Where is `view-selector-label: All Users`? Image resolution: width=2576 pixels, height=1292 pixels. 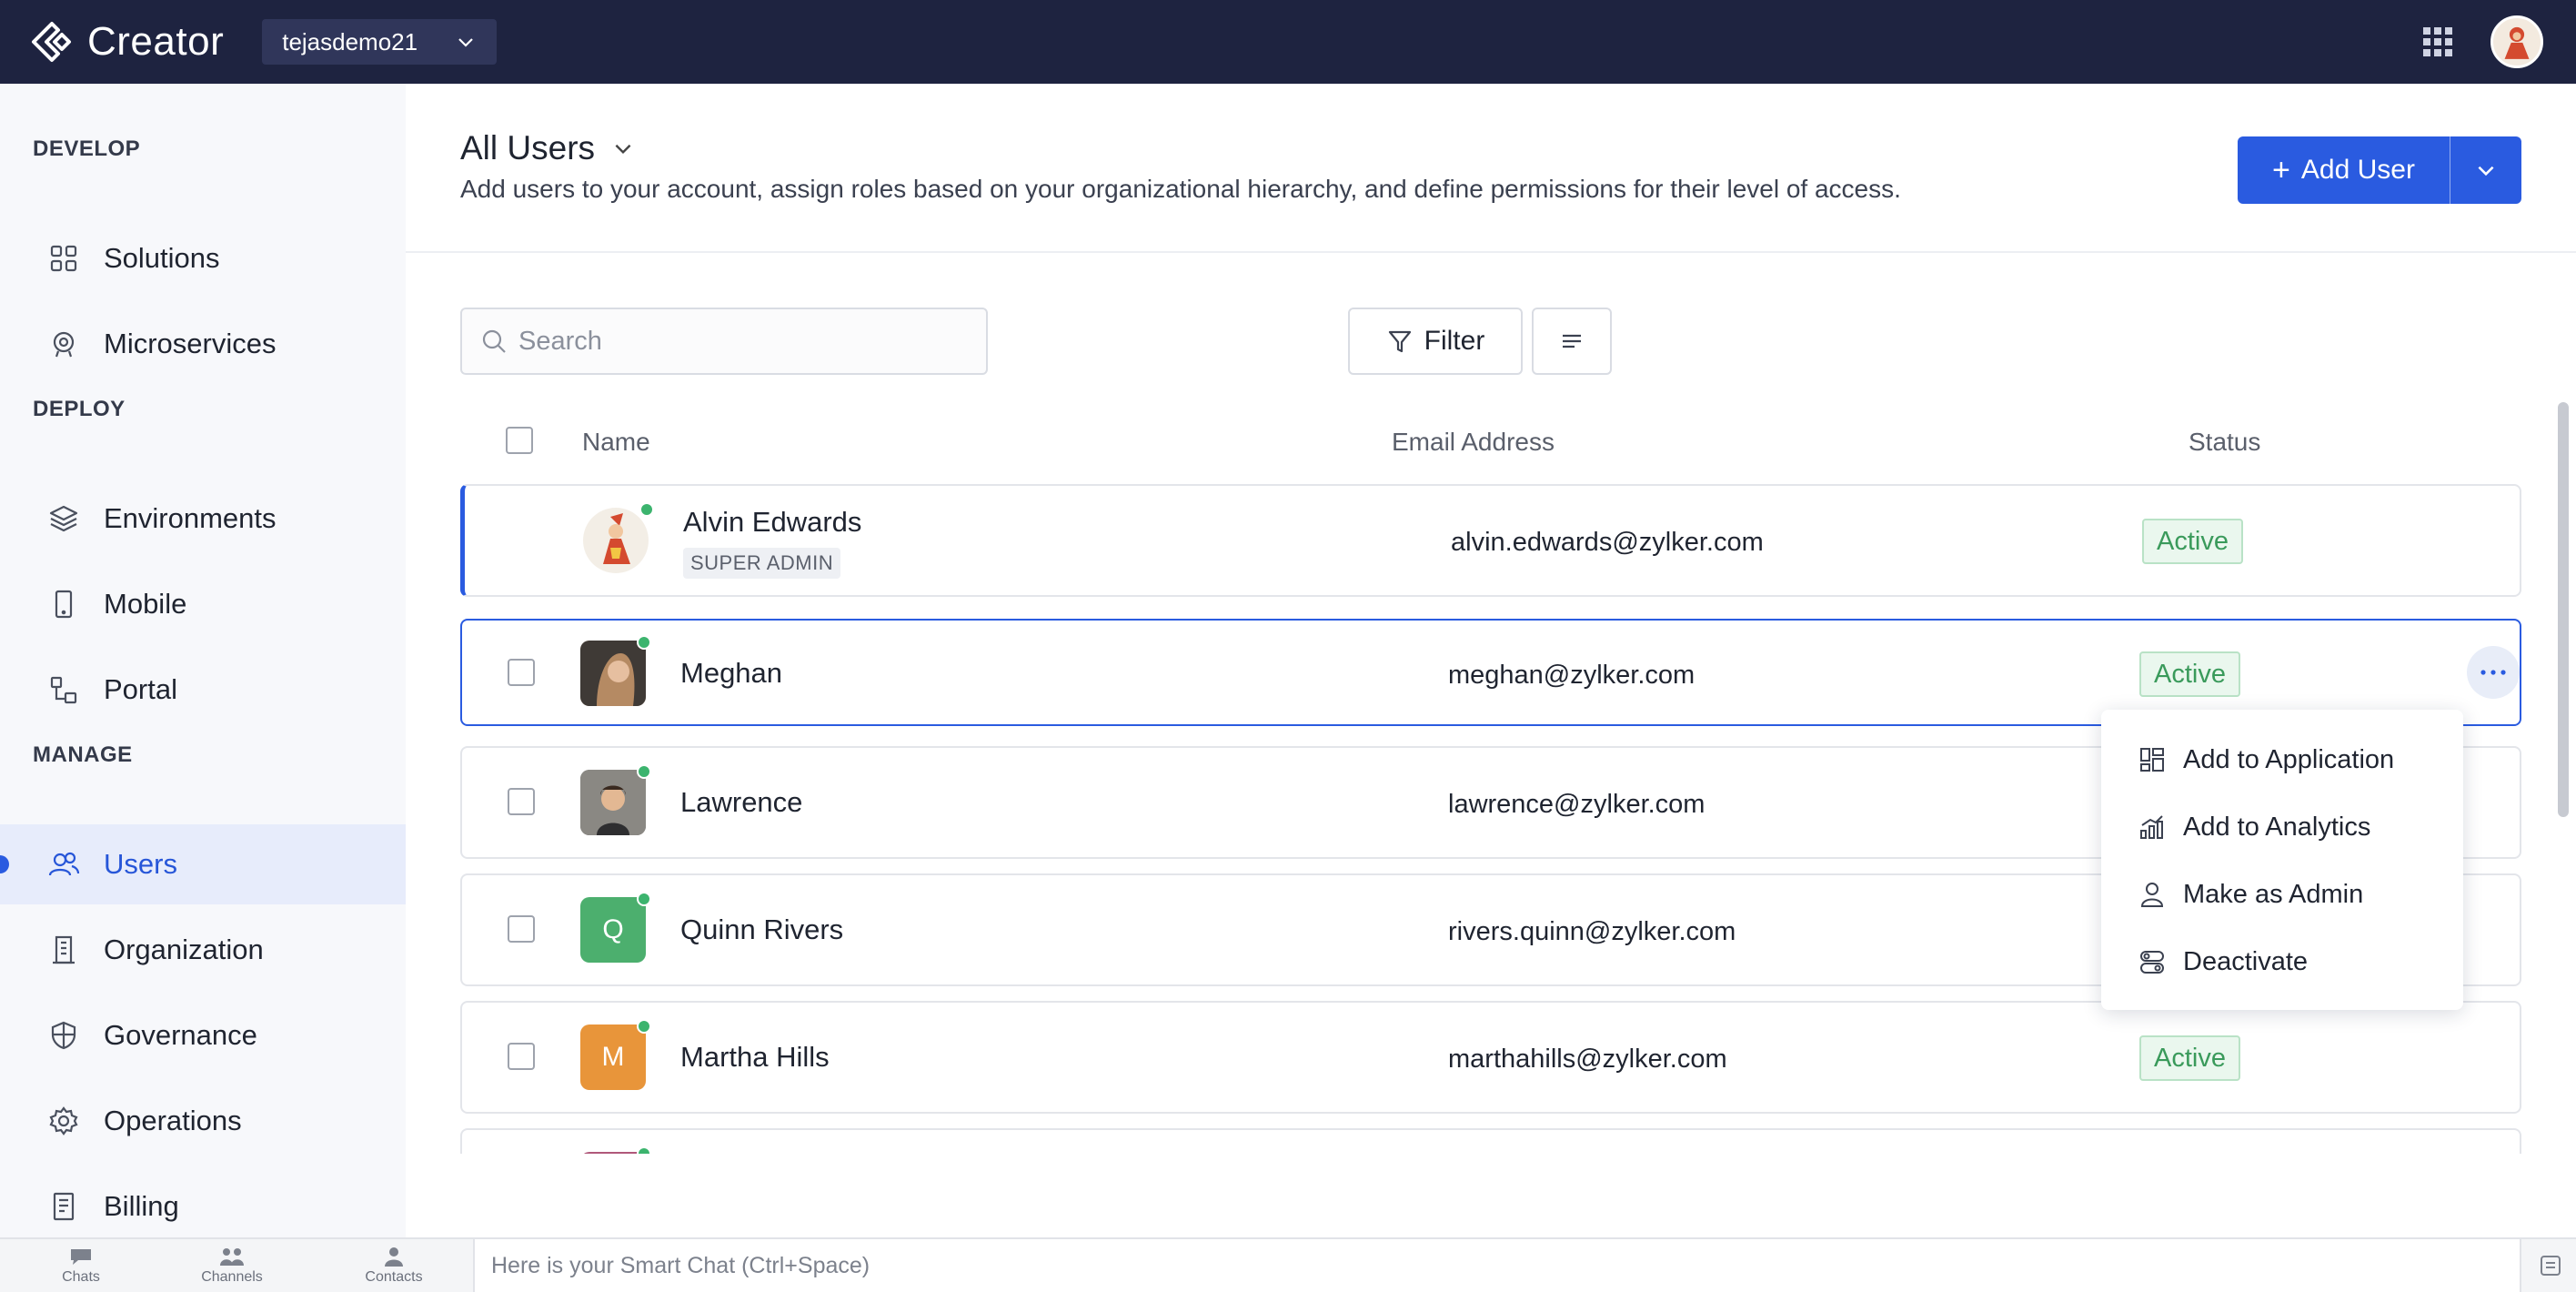 view-selector-label: All Users is located at coordinates (528, 148).